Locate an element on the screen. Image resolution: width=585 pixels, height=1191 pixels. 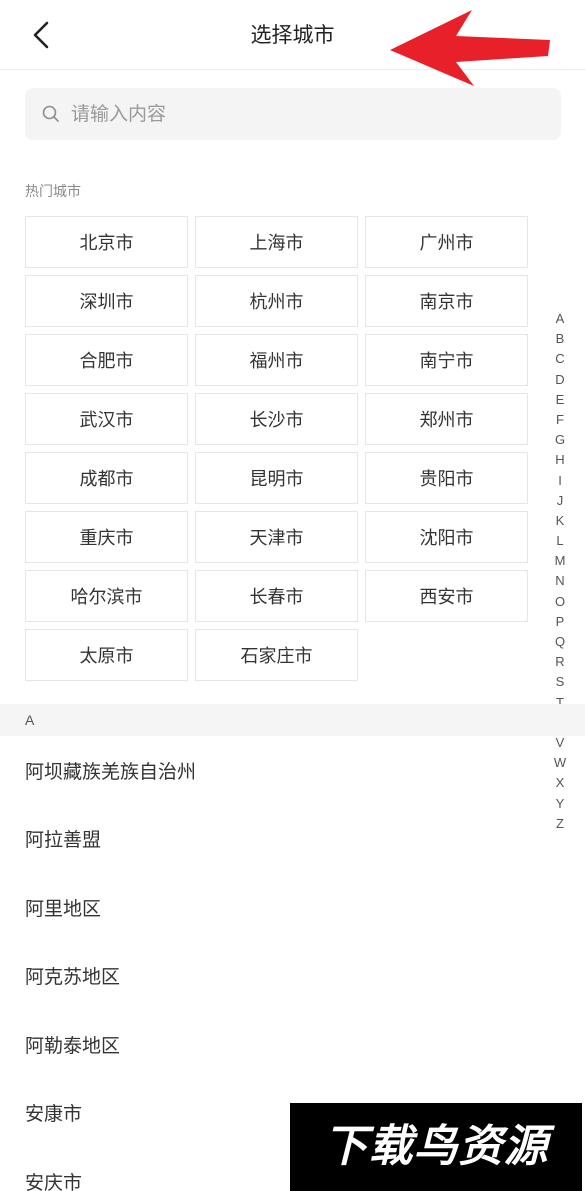
alphabet-index: ABCDEFGHIJKLMNOPQRSTUVWXYZ is located at coordinates (560, 571).